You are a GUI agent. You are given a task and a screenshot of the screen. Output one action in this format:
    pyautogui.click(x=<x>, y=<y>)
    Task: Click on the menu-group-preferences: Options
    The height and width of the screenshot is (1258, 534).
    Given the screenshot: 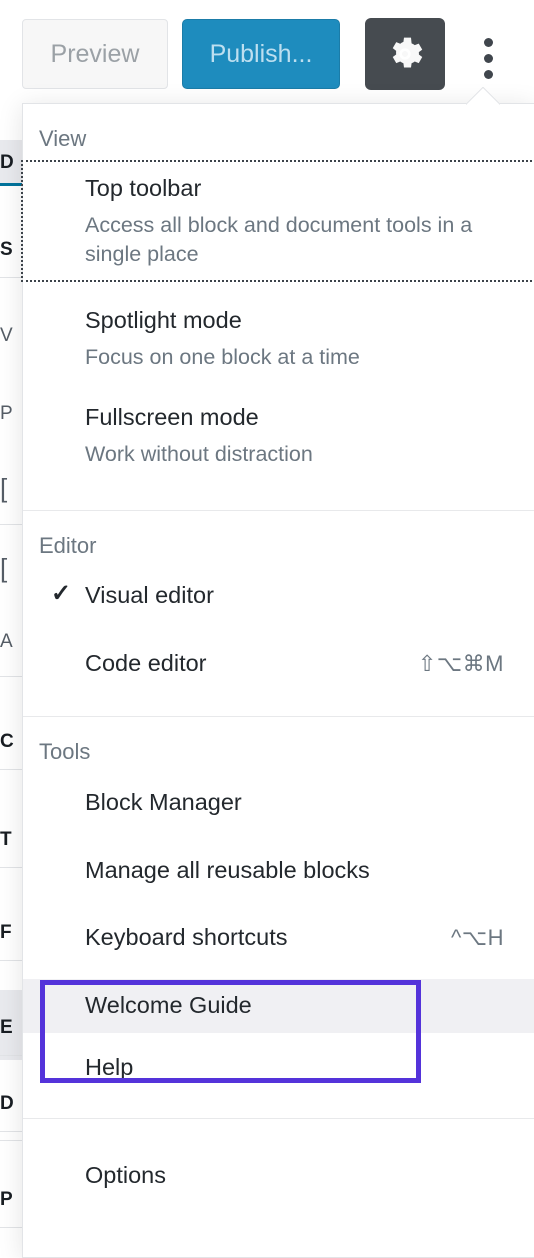 What is the action you would take?
    pyautogui.click(x=278, y=1172)
    